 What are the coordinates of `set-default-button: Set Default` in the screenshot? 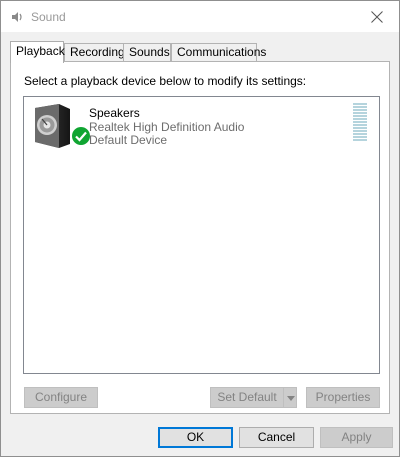 It's located at (247, 397).